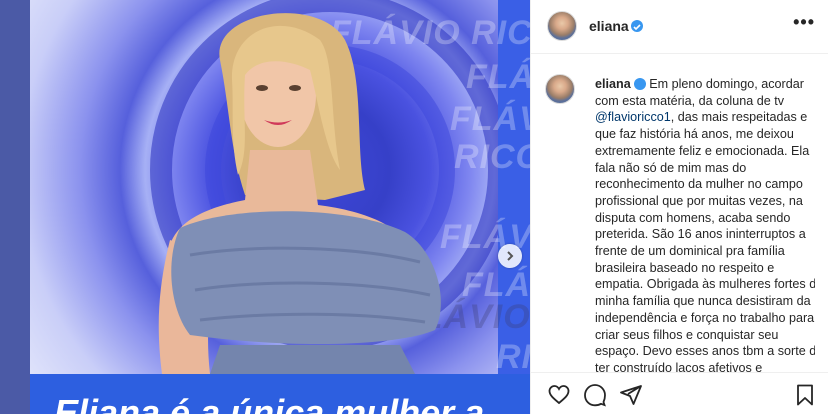  Describe the element at coordinates (609, 26) in the screenshot. I see `header-username: eliana` at that location.